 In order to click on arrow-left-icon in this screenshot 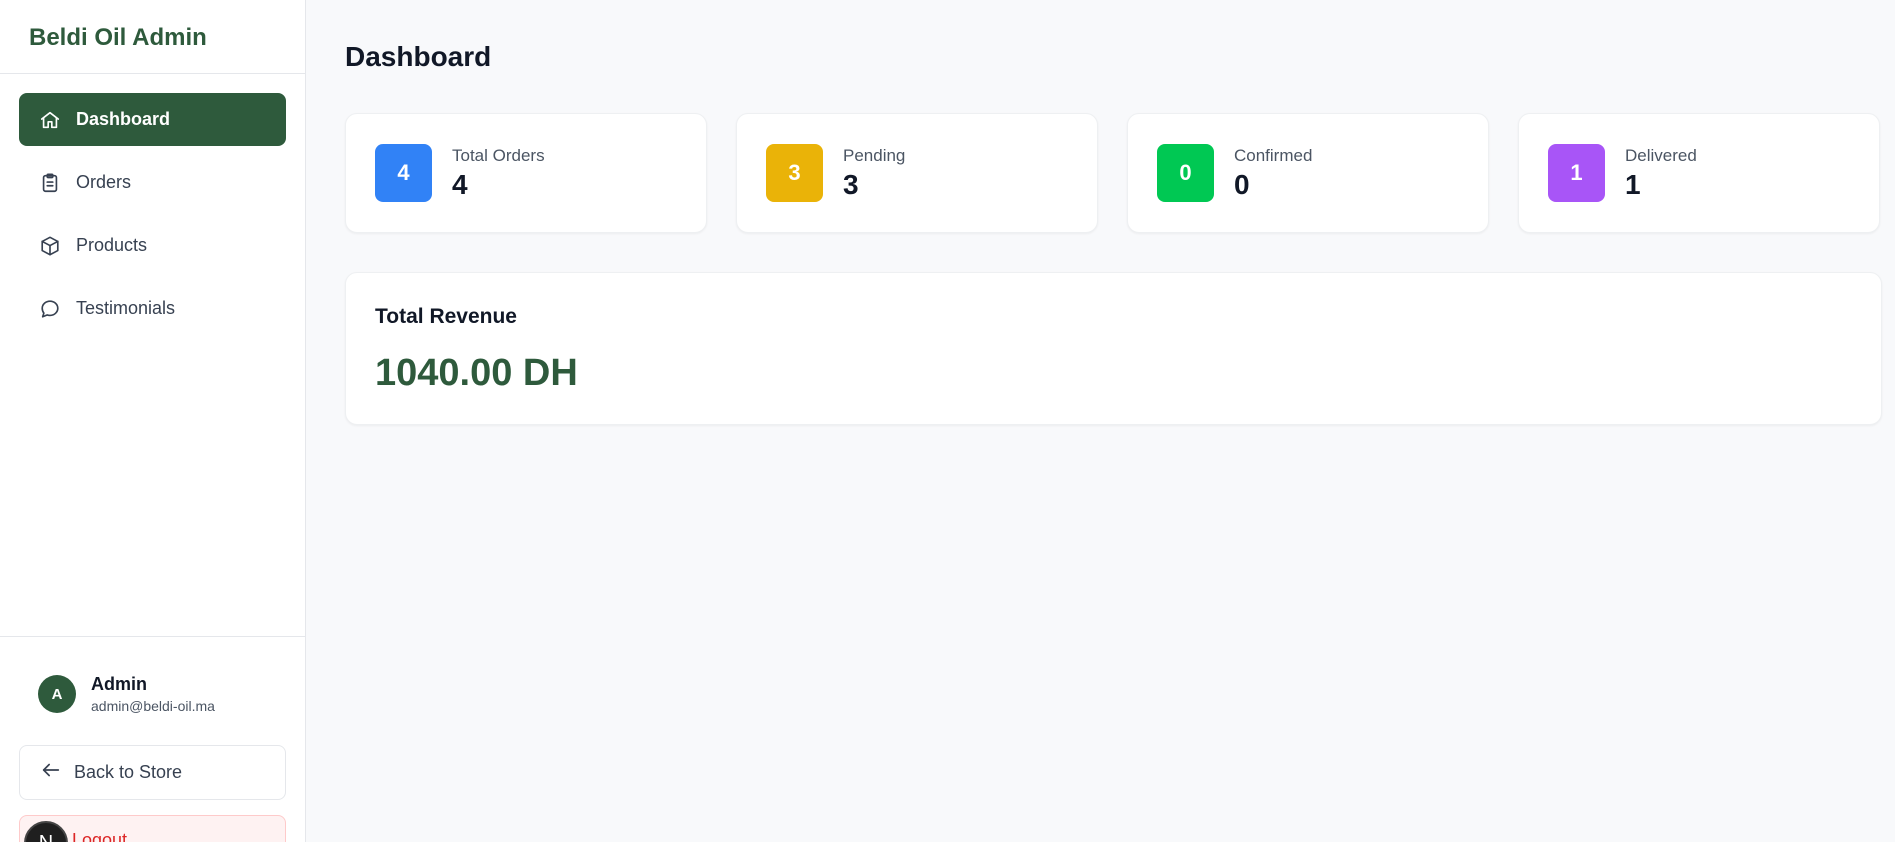, I will do `click(51, 773)`.